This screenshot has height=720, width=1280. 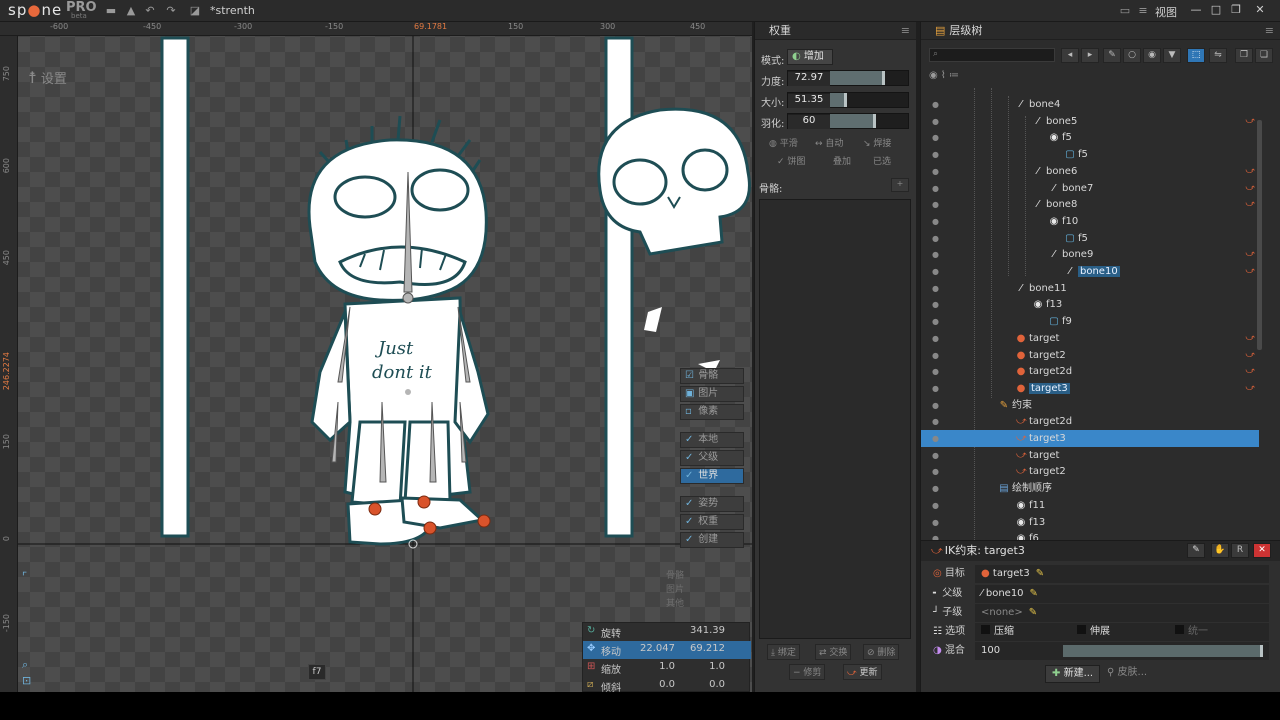 I want to click on move-row: ✥ 移动 22.047 69.212, so click(x=667, y=650).